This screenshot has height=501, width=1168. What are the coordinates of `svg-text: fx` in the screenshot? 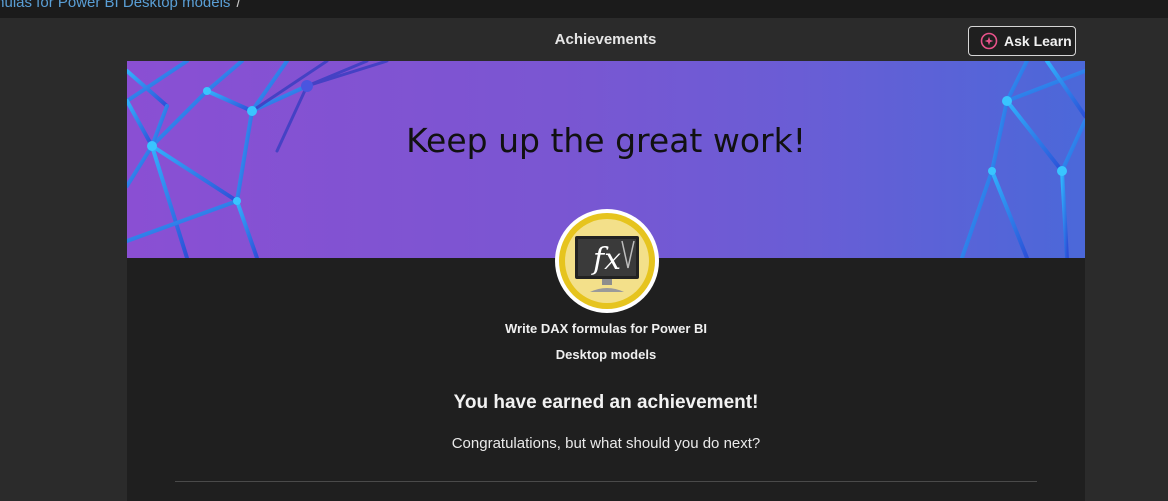 It's located at (606, 259).